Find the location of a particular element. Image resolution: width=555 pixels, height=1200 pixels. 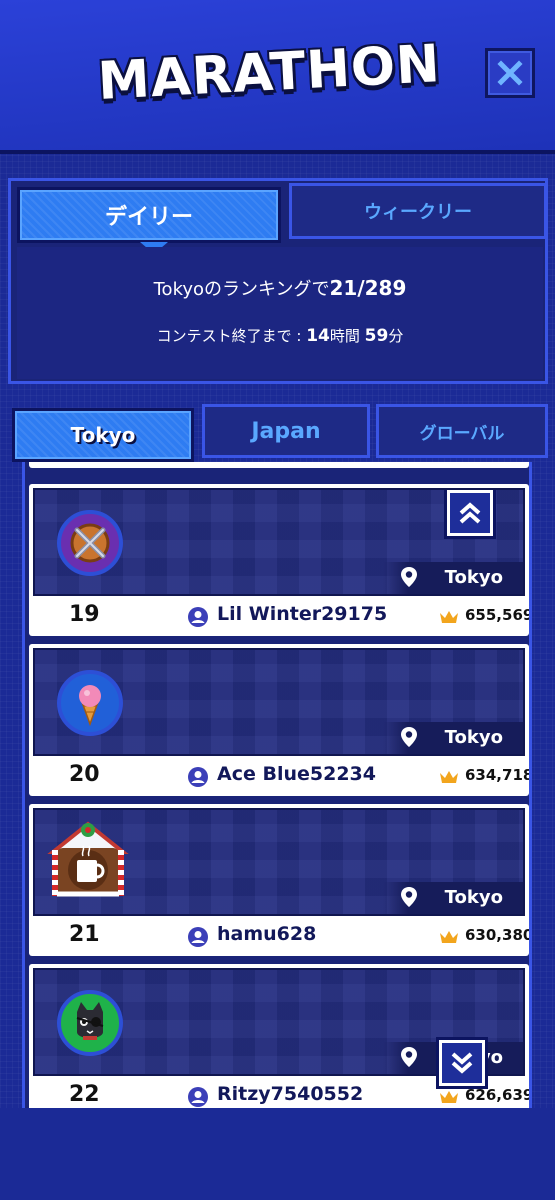

player-score: 630,380 is located at coordinates (498, 935).